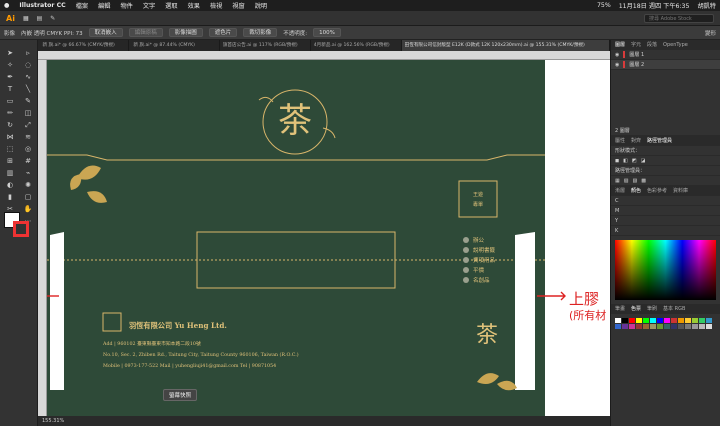  What do you see at coordinates (636, 54) in the screenshot?
I see `layer-name: 圖層 1` at bounding box center [636, 54].